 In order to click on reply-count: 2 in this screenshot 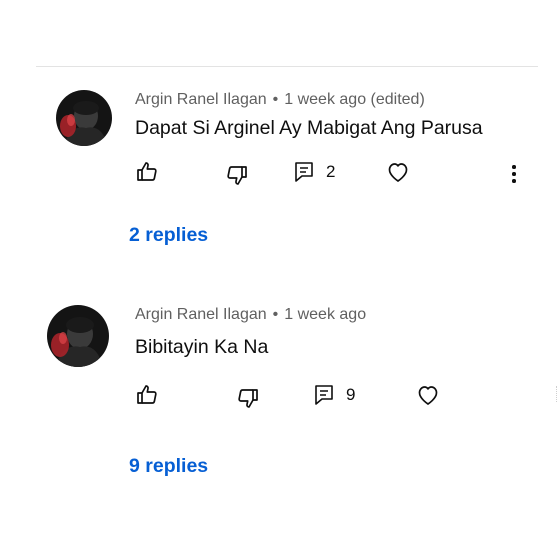, I will do `click(331, 171)`.